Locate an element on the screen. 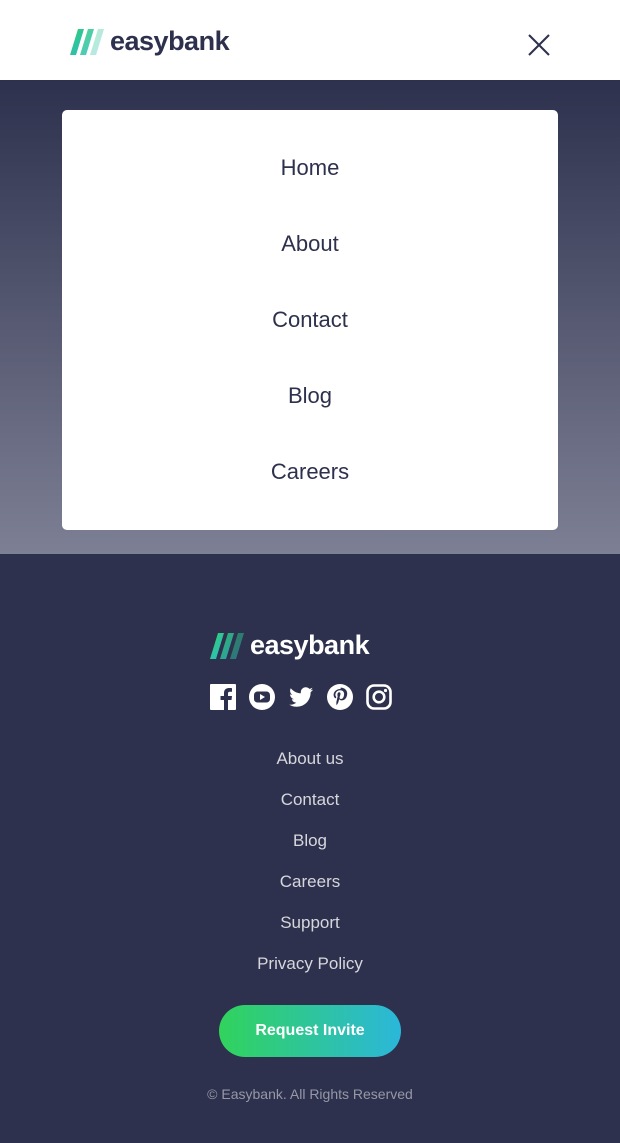 The width and height of the screenshot is (620, 1143). site-header: easybank is located at coordinates (310, 40).